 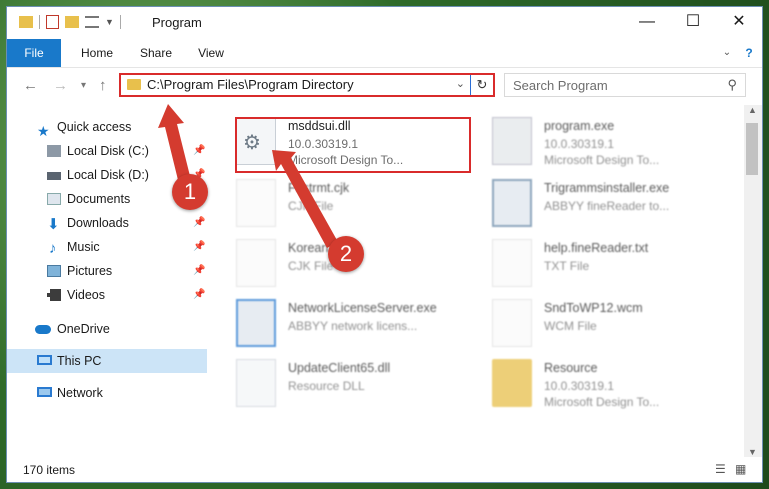 I want to click on annotation-arrows, so click(x=248, y=176).